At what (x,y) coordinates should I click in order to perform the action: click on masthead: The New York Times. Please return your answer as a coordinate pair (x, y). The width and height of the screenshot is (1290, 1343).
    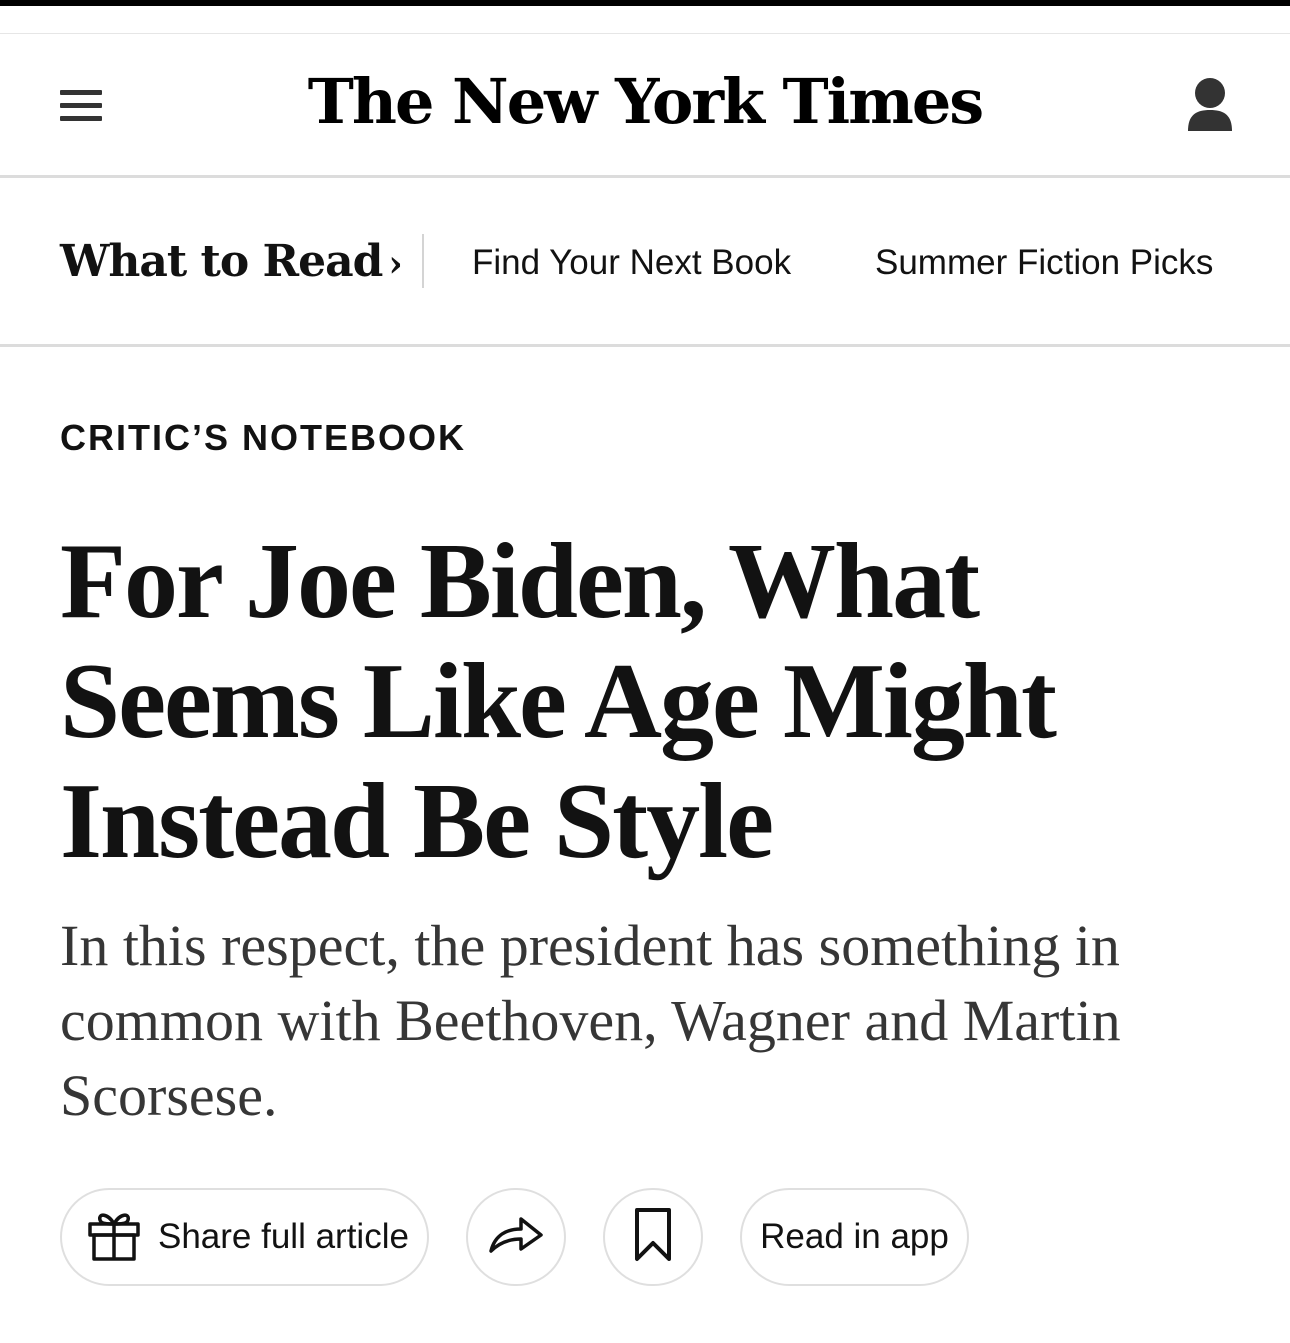
    Looking at the image, I should click on (645, 105).